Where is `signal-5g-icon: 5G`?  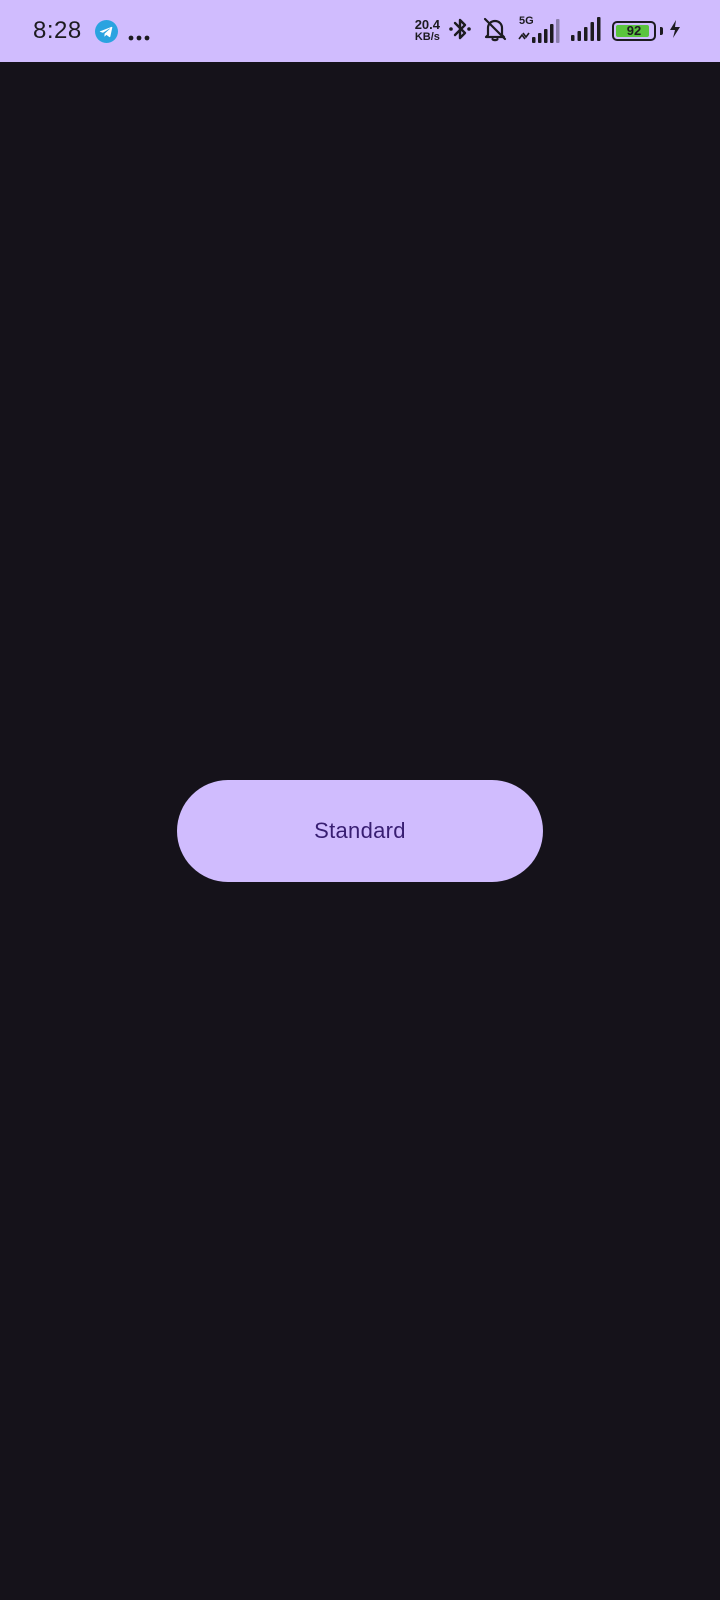
signal-5g-icon: 5G is located at coordinates (539, 30).